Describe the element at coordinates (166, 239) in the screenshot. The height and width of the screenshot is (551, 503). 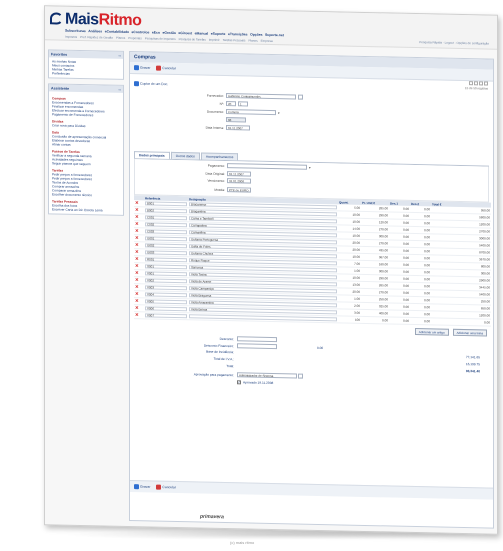
I see `cell-value: G001` at that location.